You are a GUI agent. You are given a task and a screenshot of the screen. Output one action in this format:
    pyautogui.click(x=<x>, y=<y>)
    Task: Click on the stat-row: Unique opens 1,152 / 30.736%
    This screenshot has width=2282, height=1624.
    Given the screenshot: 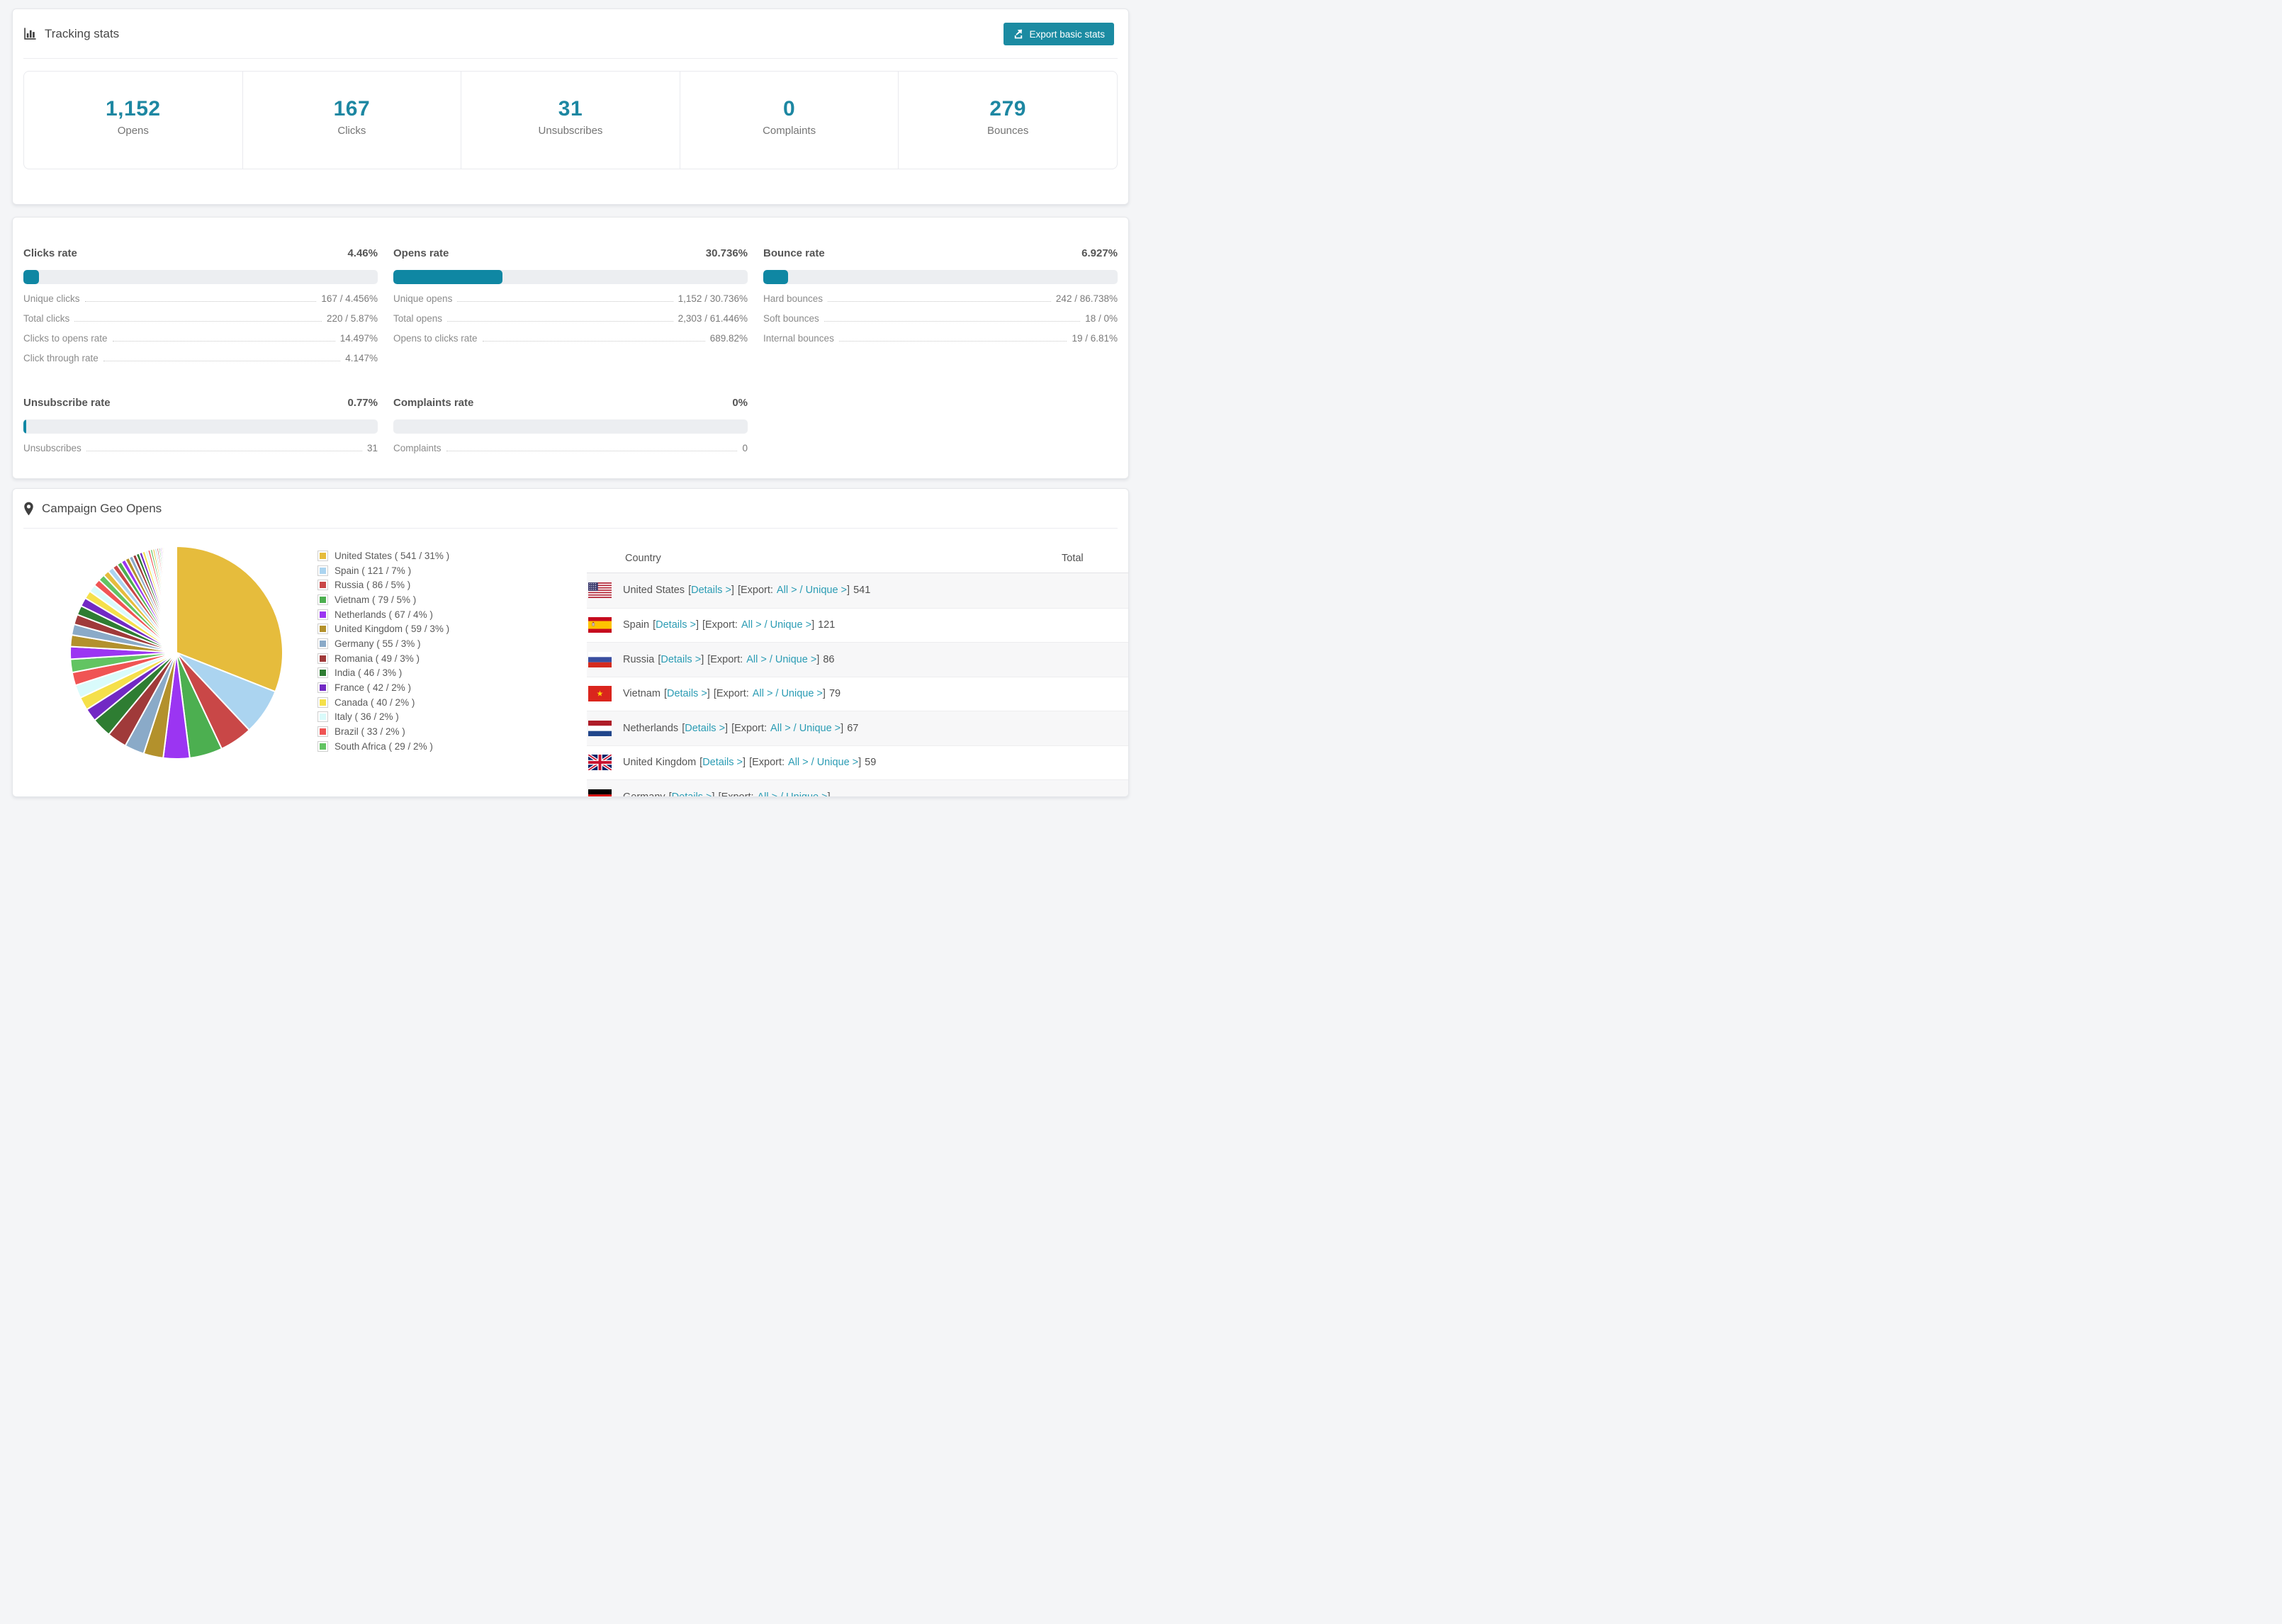 What is the action you would take?
    pyautogui.click(x=570, y=303)
    